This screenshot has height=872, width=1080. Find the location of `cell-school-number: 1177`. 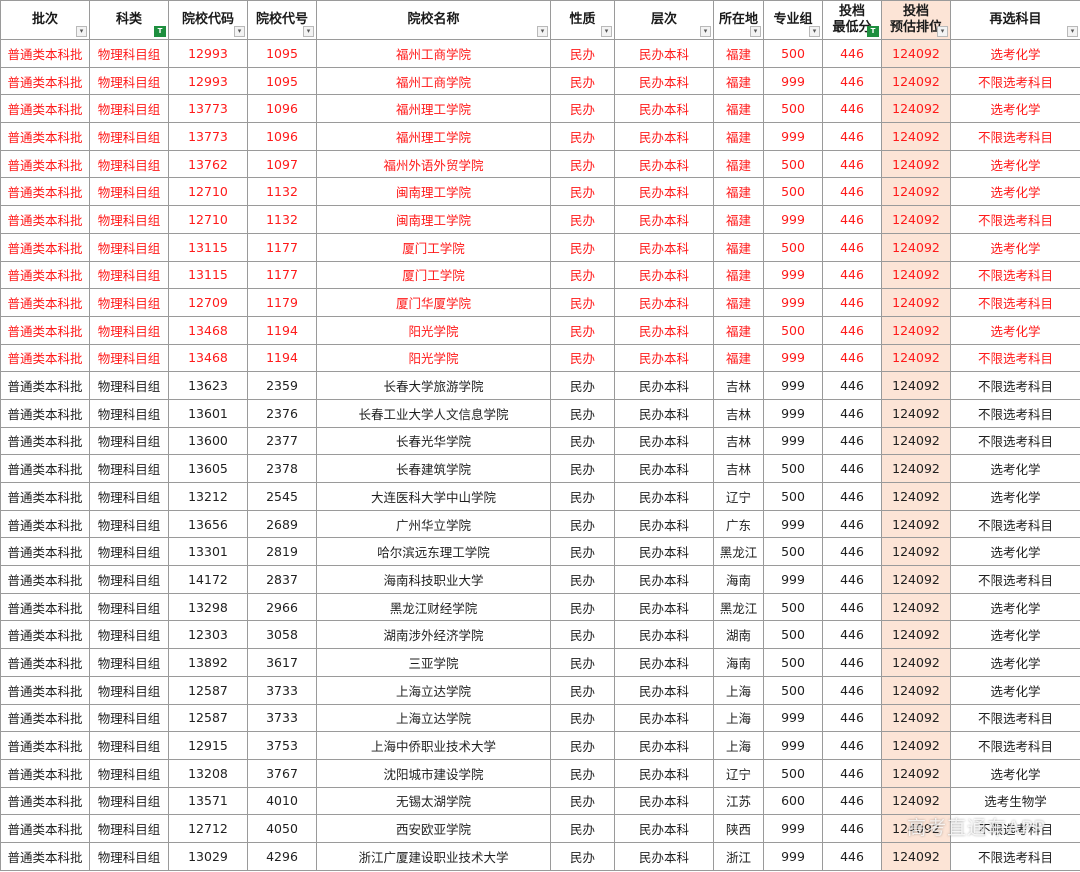

cell-school-number: 1177 is located at coordinates (282, 275).